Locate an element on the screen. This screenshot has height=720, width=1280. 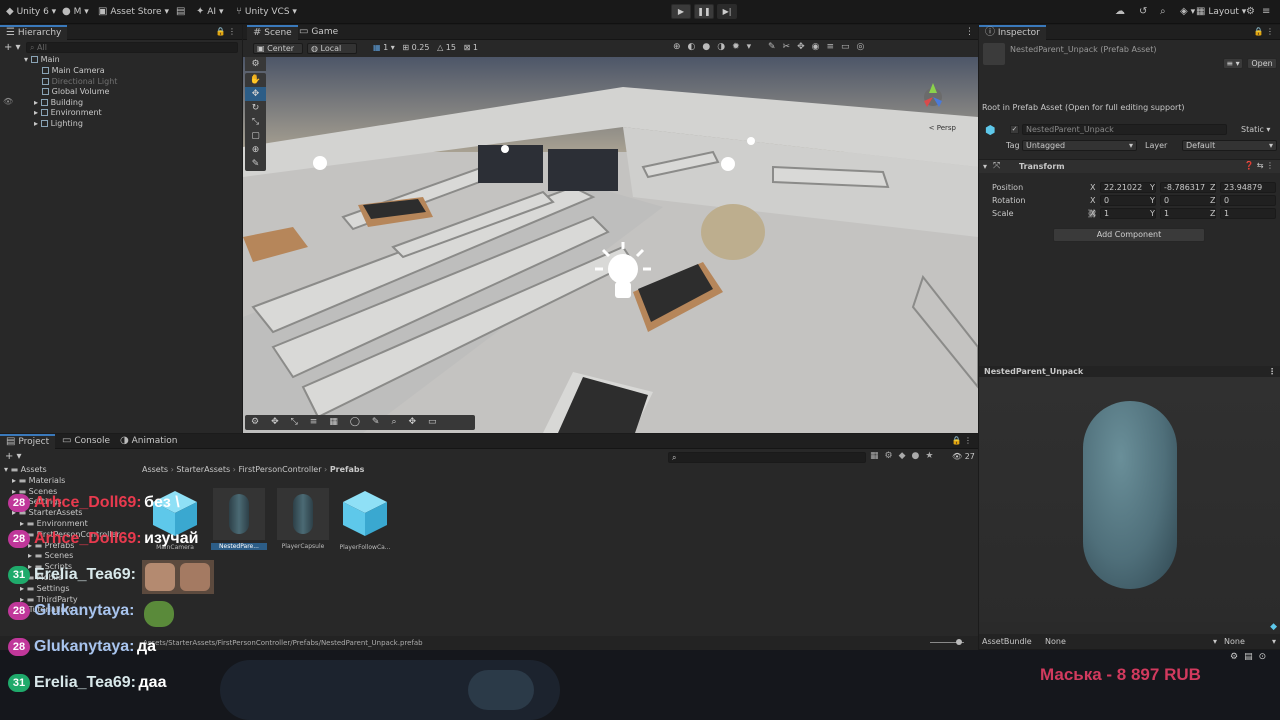
folder-tree-item: ▸ ▬ Scenes is located at coordinates (50, 555).